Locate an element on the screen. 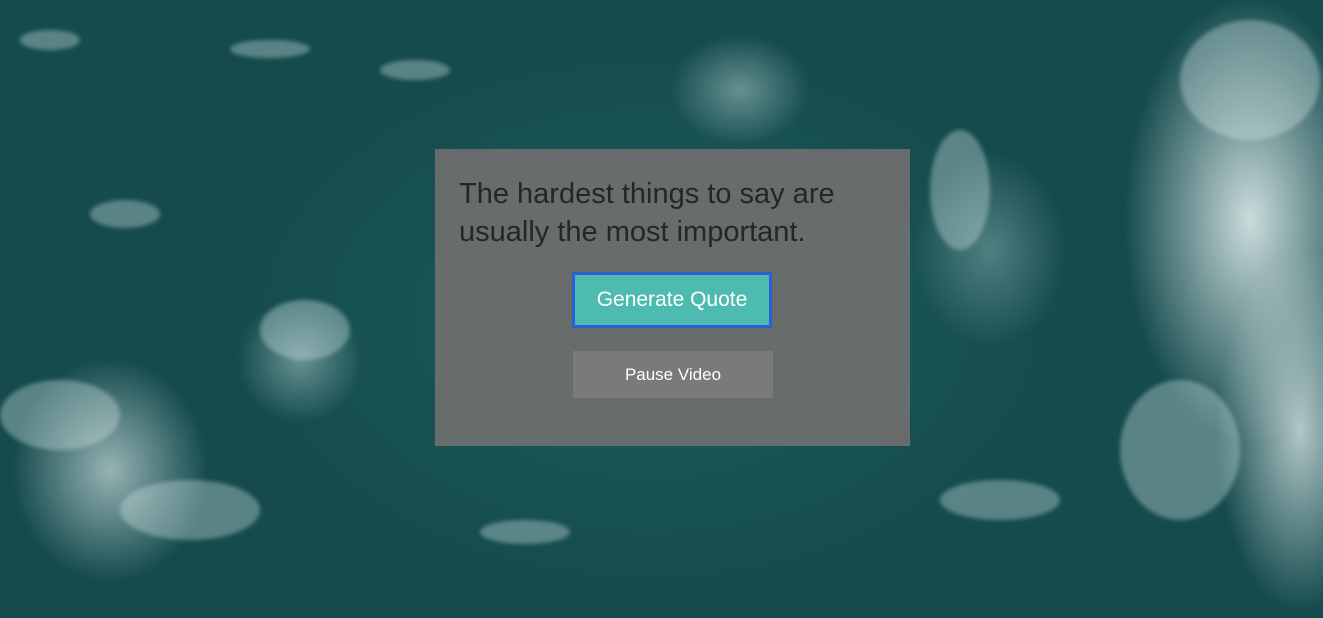  generate-quote-button: Generate Quote is located at coordinates (672, 300).